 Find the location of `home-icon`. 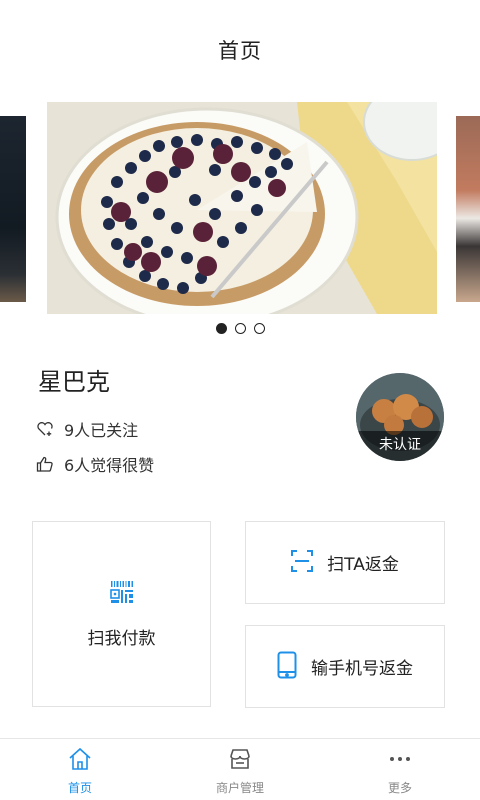

home-icon is located at coordinates (80, 761).